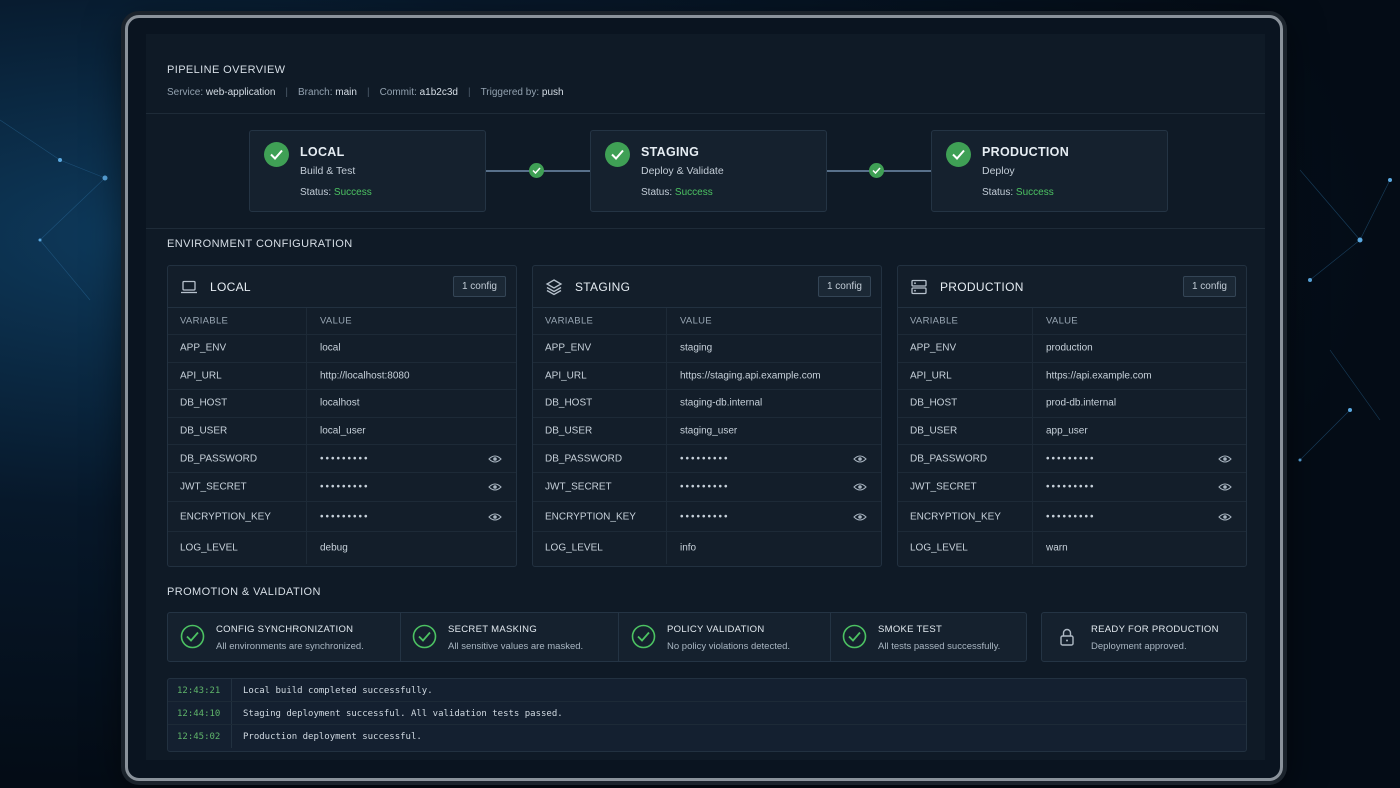  What do you see at coordinates (1139, 646) in the screenshot?
I see `ready-subtitle: Deployment approved.` at bounding box center [1139, 646].